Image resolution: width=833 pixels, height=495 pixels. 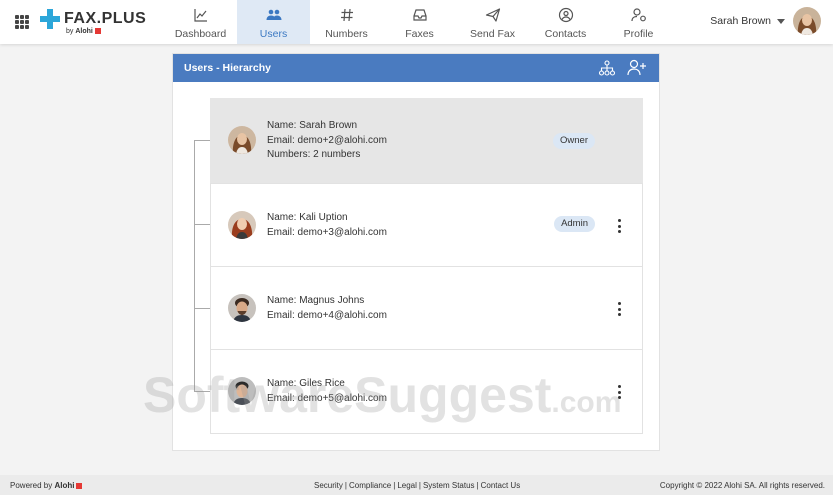 I want to click on footer-link-compliance: Compliance, so click(x=370, y=485).